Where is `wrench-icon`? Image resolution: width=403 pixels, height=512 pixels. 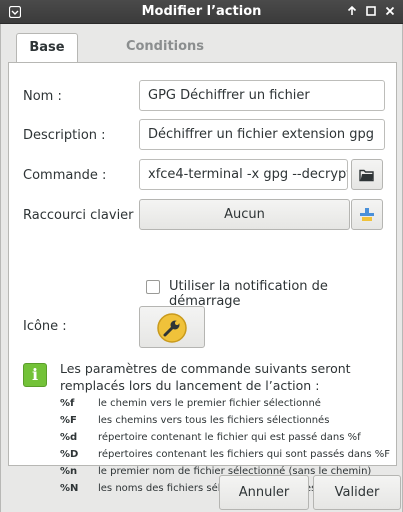
wrench-icon is located at coordinates (172, 328).